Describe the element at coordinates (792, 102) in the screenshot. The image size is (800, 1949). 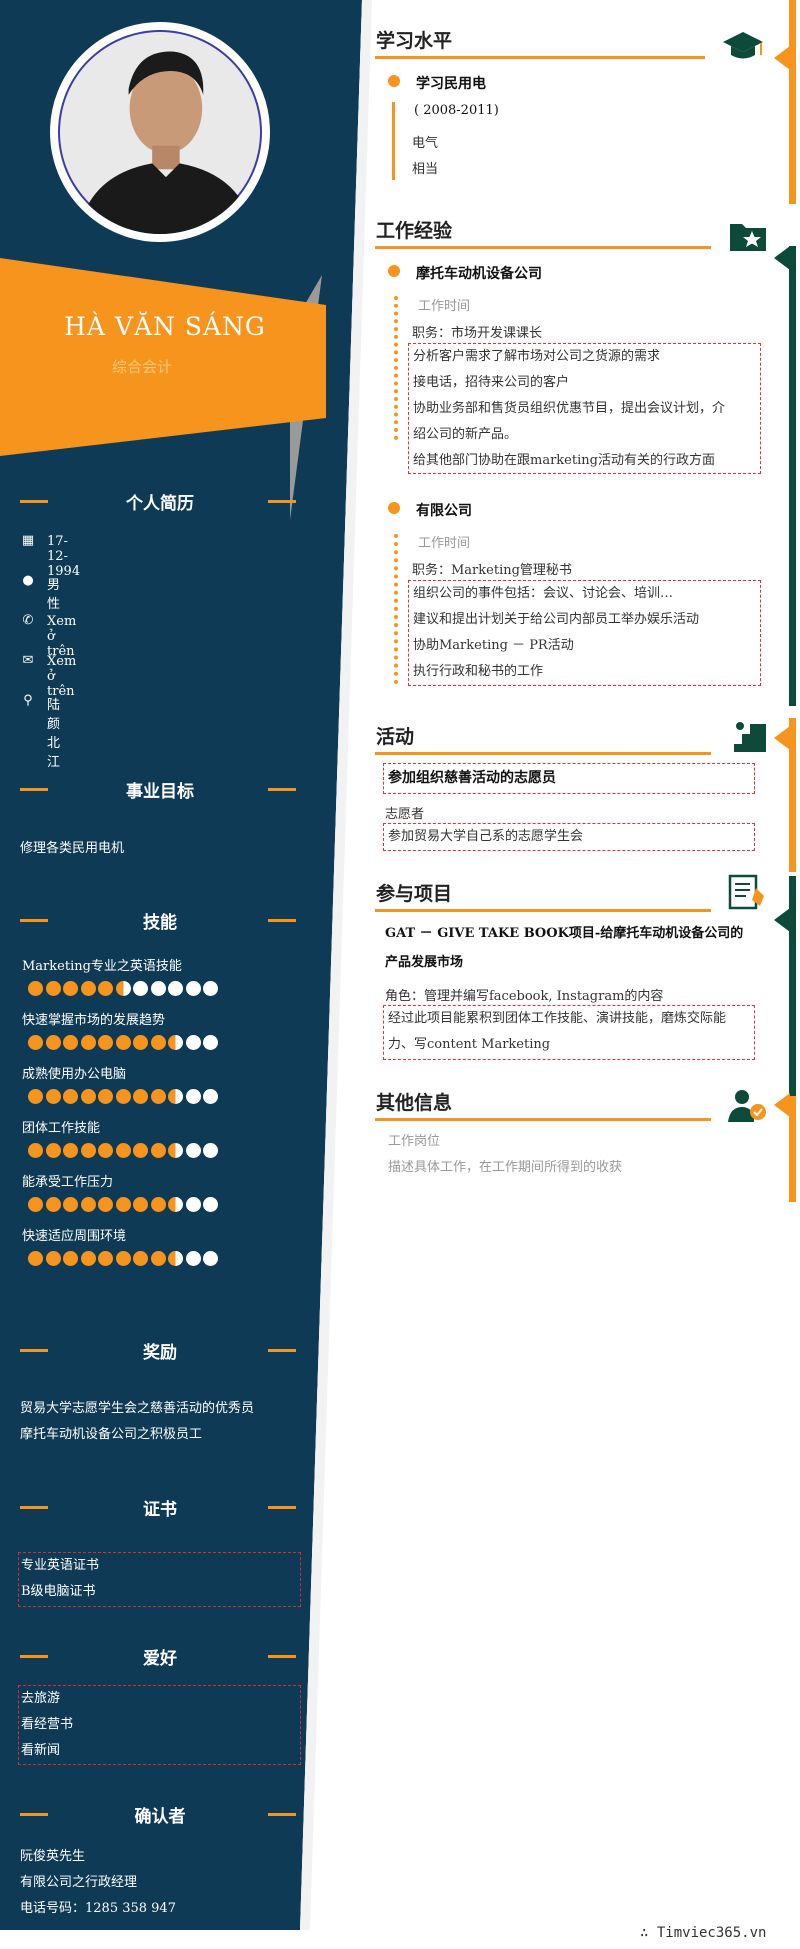
I see `side-strip-education` at that location.